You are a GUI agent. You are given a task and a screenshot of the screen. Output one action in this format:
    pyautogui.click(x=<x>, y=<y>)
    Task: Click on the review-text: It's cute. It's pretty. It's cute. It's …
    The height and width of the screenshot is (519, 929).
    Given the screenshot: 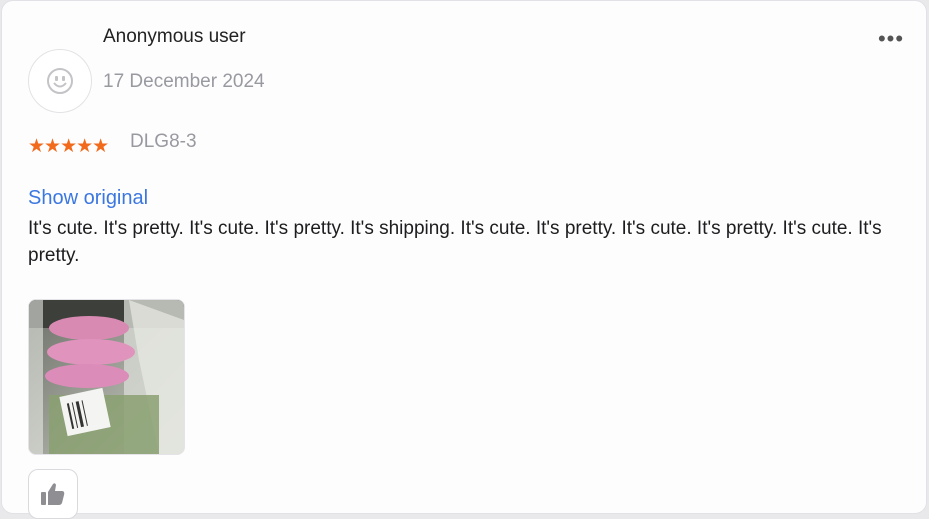 What is the action you would take?
    pyautogui.click(x=455, y=242)
    